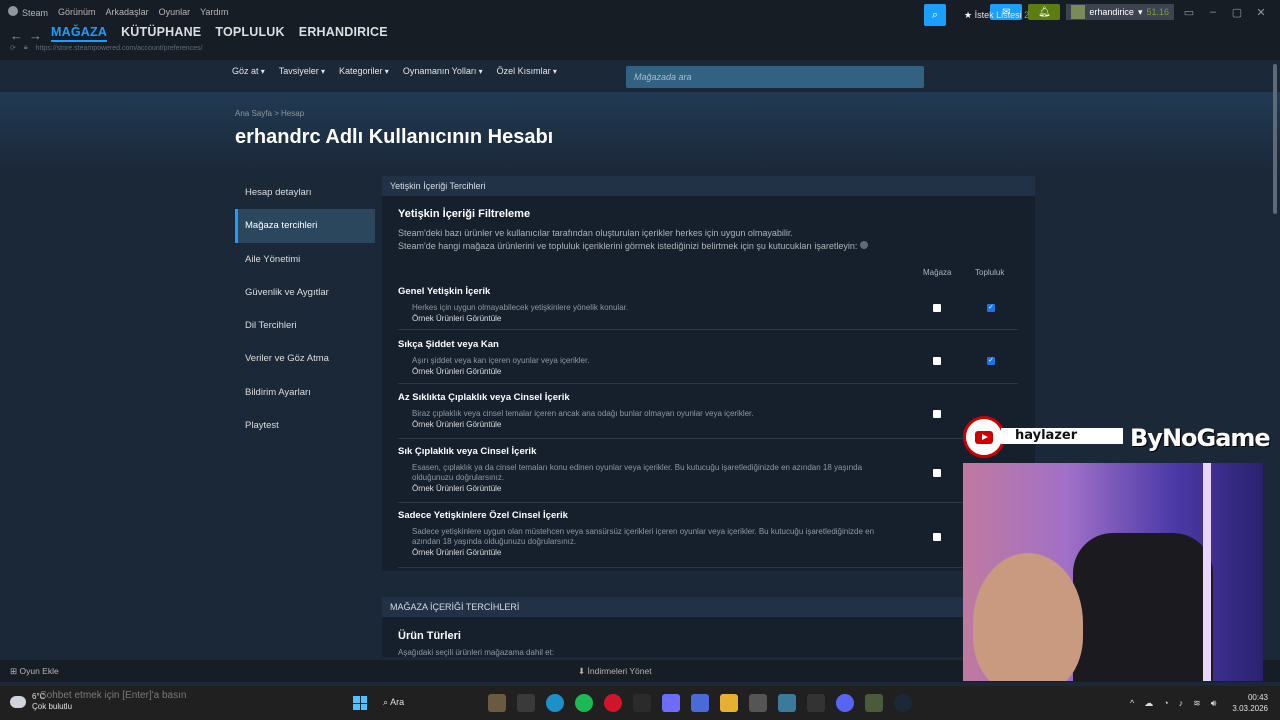 The height and width of the screenshot is (720, 1280). Describe the element at coordinates (1181, 703) in the screenshot. I see `microphone-icon: ♪` at that location.